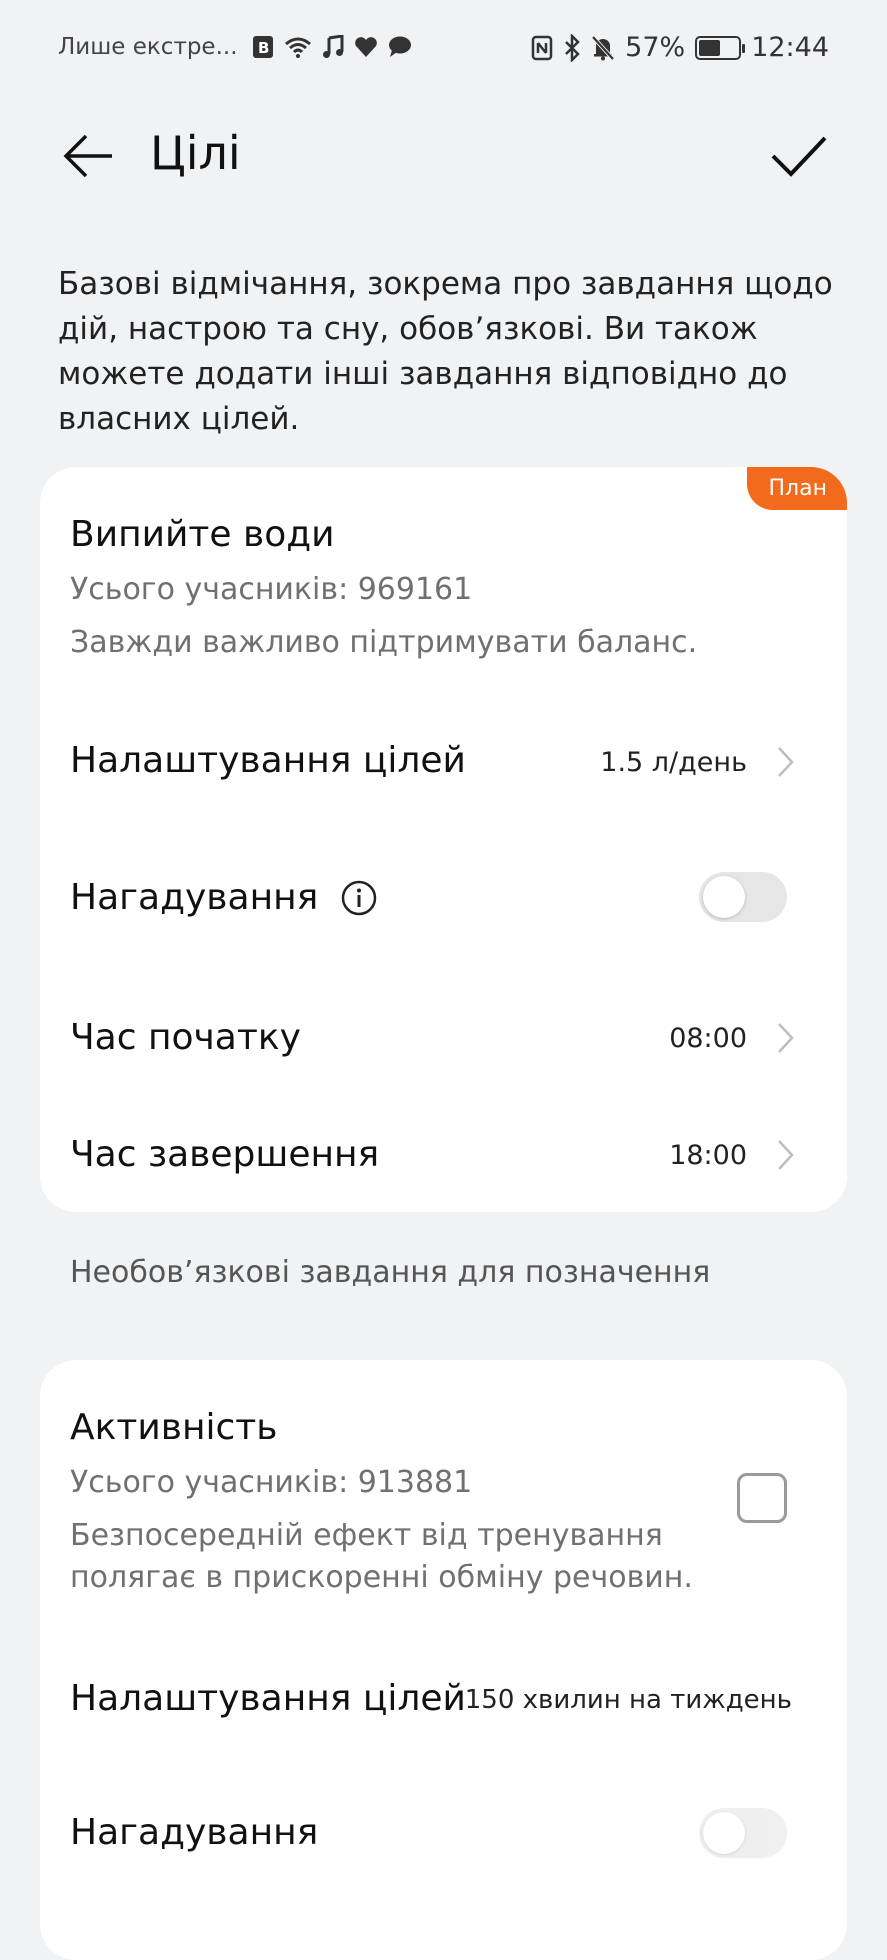 The width and height of the screenshot is (887, 1960). Describe the element at coordinates (708, 1038) in the screenshot. I see `start-time-value: 08:00` at that location.